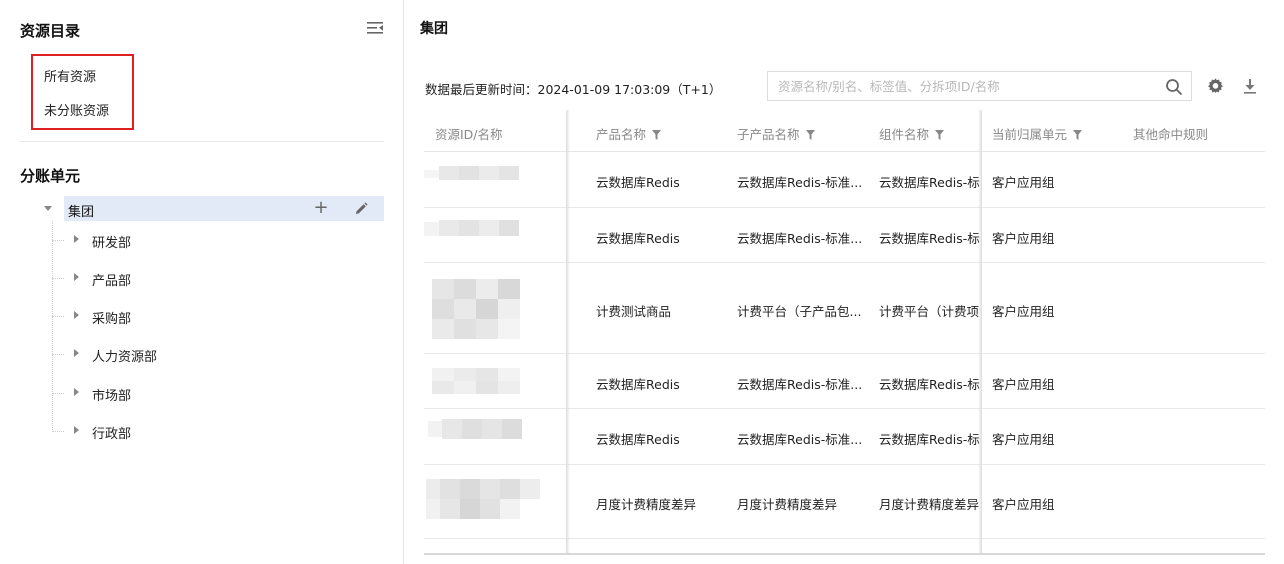  I want to click on table-bottom-border, so click(844, 554).